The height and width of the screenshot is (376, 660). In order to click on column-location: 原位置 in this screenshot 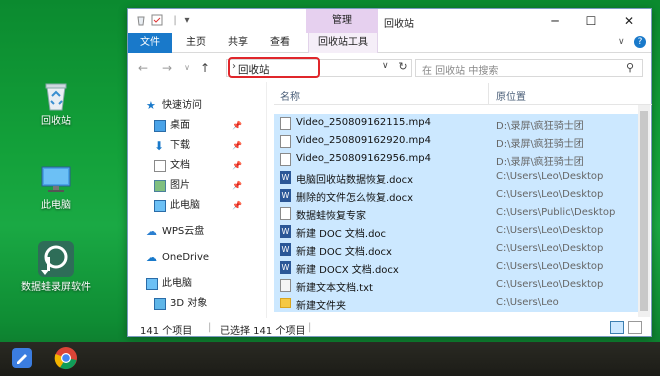, I will do `click(511, 95)`.